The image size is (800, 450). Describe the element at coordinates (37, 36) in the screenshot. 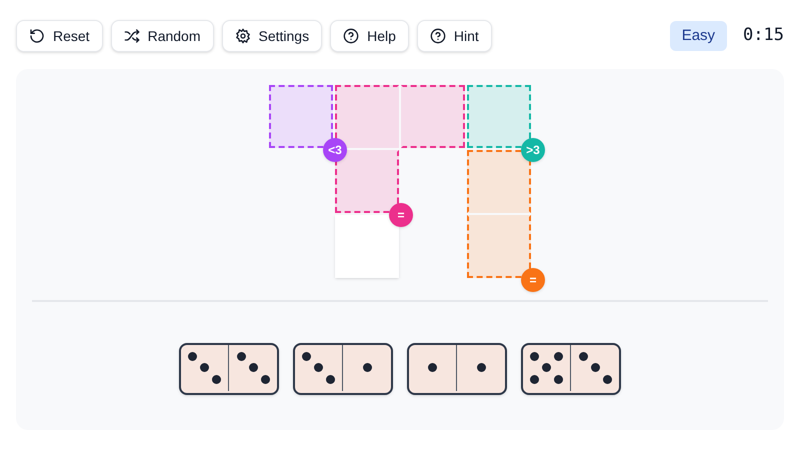

I see `reset-icon` at that location.